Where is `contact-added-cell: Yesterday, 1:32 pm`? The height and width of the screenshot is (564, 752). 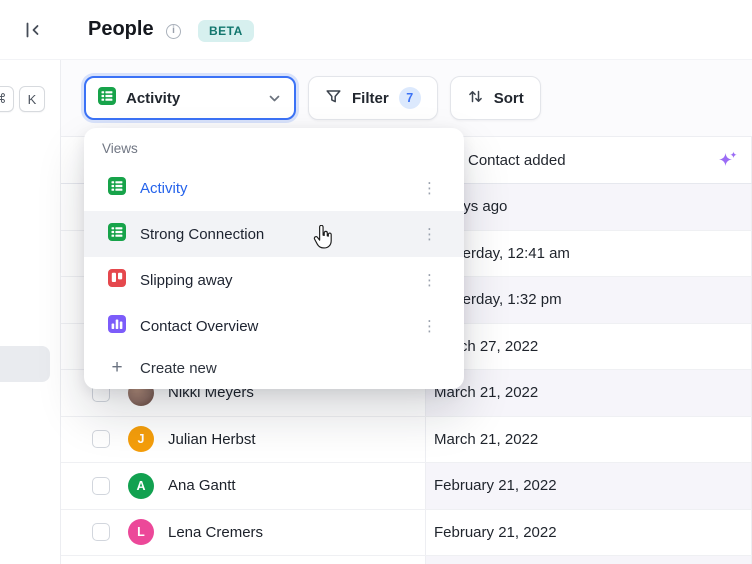
contact-added-cell: Yesterday, 1:32 pm is located at coordinates (588, 300).